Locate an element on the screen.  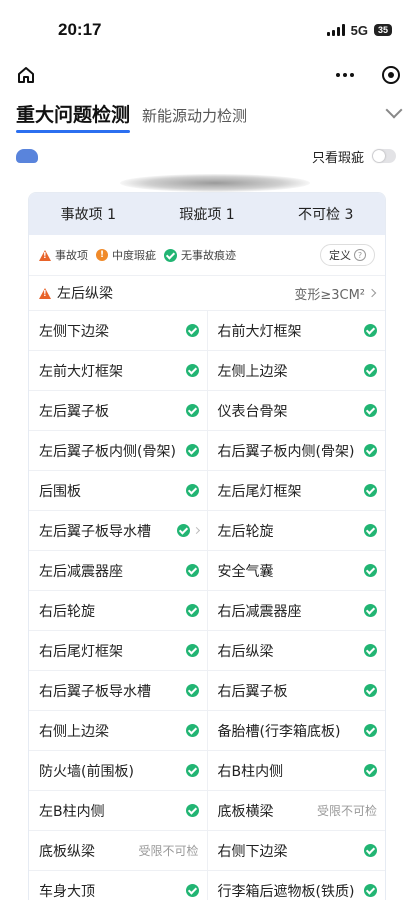
inspection-item: 行李箱后遮物板(铁质) is located at coordinates (296, 885).